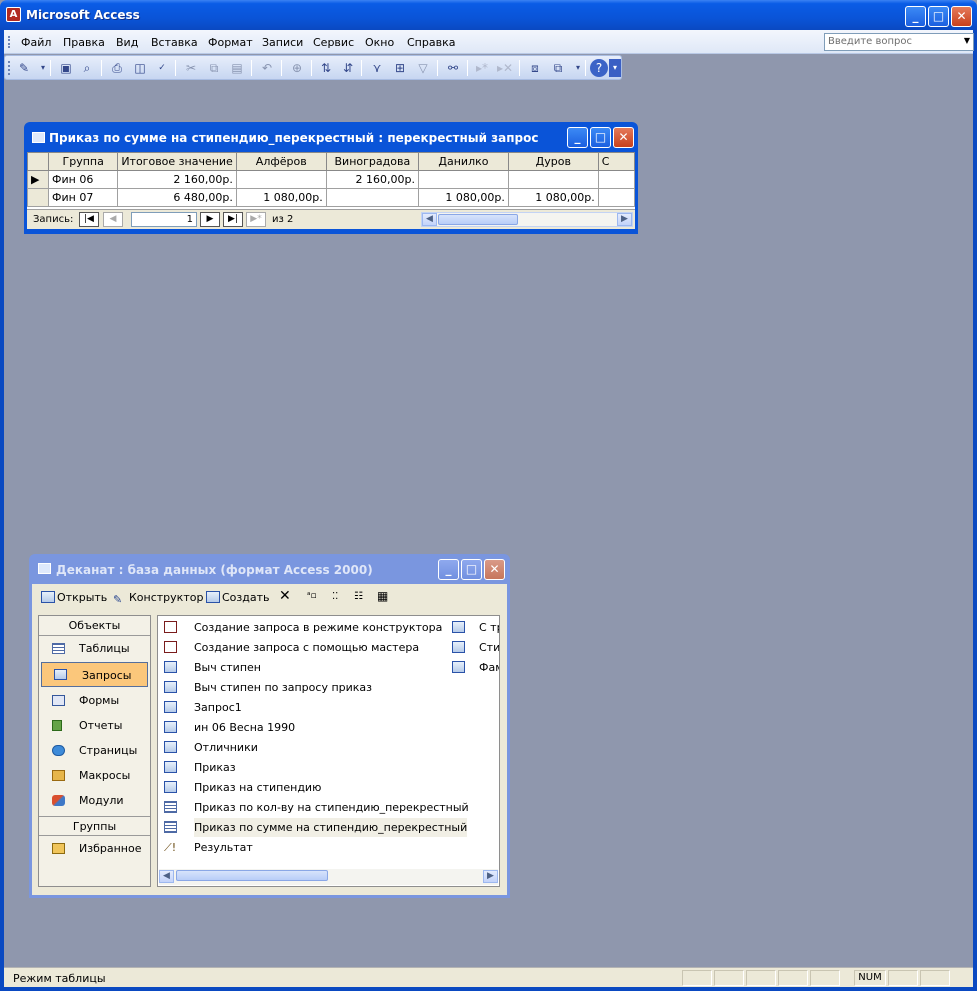 This screenshot has height=991, width=977. Describe the element at coordinates (210, 219) in the screenshot. I see `next-record-button: ▶` at that location.